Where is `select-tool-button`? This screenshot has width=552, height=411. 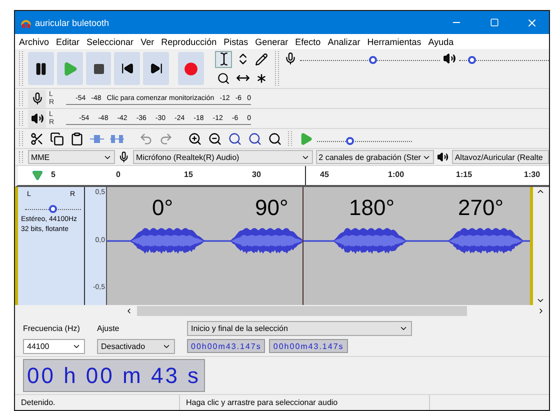
select-tool-button is located at coordinates (223, 59).